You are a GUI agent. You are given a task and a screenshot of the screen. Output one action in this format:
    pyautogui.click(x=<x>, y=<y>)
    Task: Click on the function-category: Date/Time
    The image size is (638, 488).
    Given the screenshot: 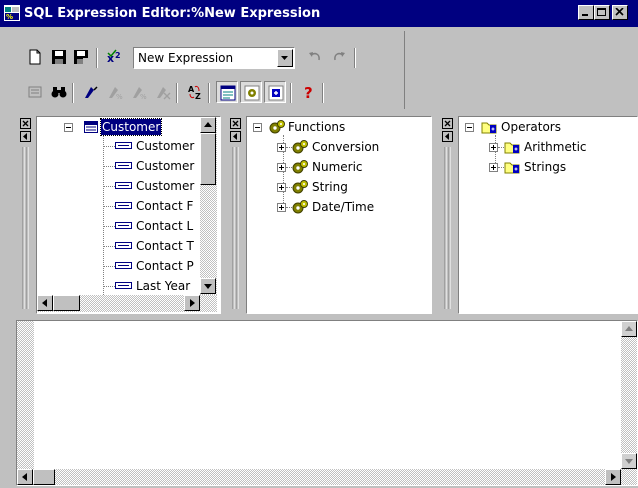 What is the action you would take?
    pyautogui.click(x=352, y=207)
    